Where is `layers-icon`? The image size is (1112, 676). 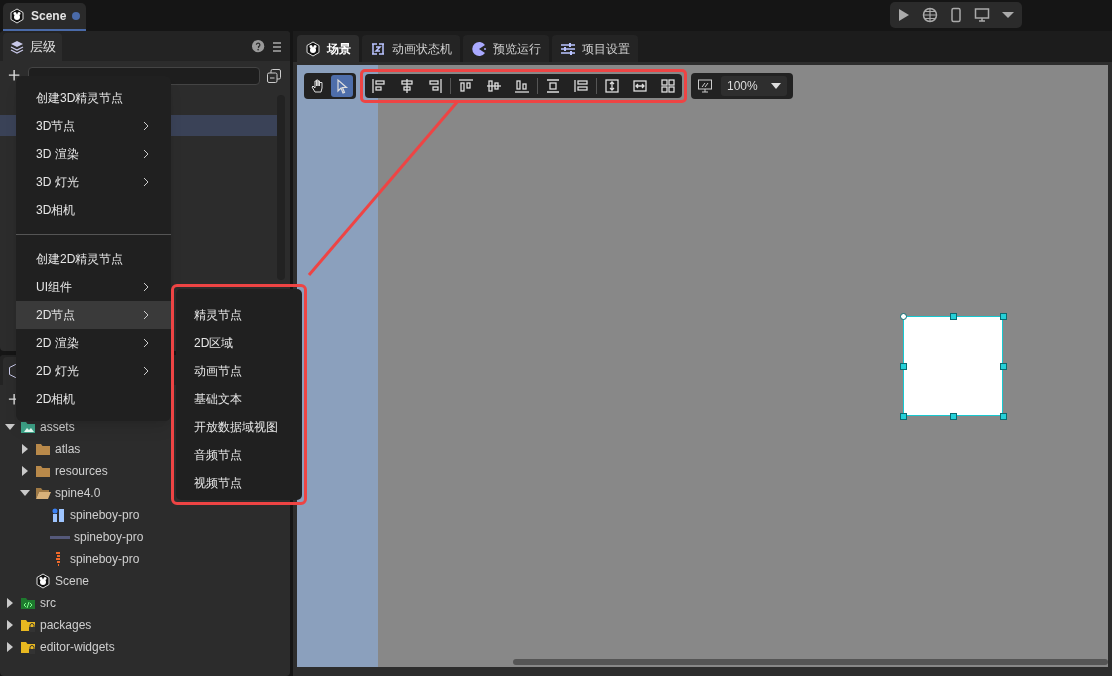
layers-icon is located at coordinates (17, 47).